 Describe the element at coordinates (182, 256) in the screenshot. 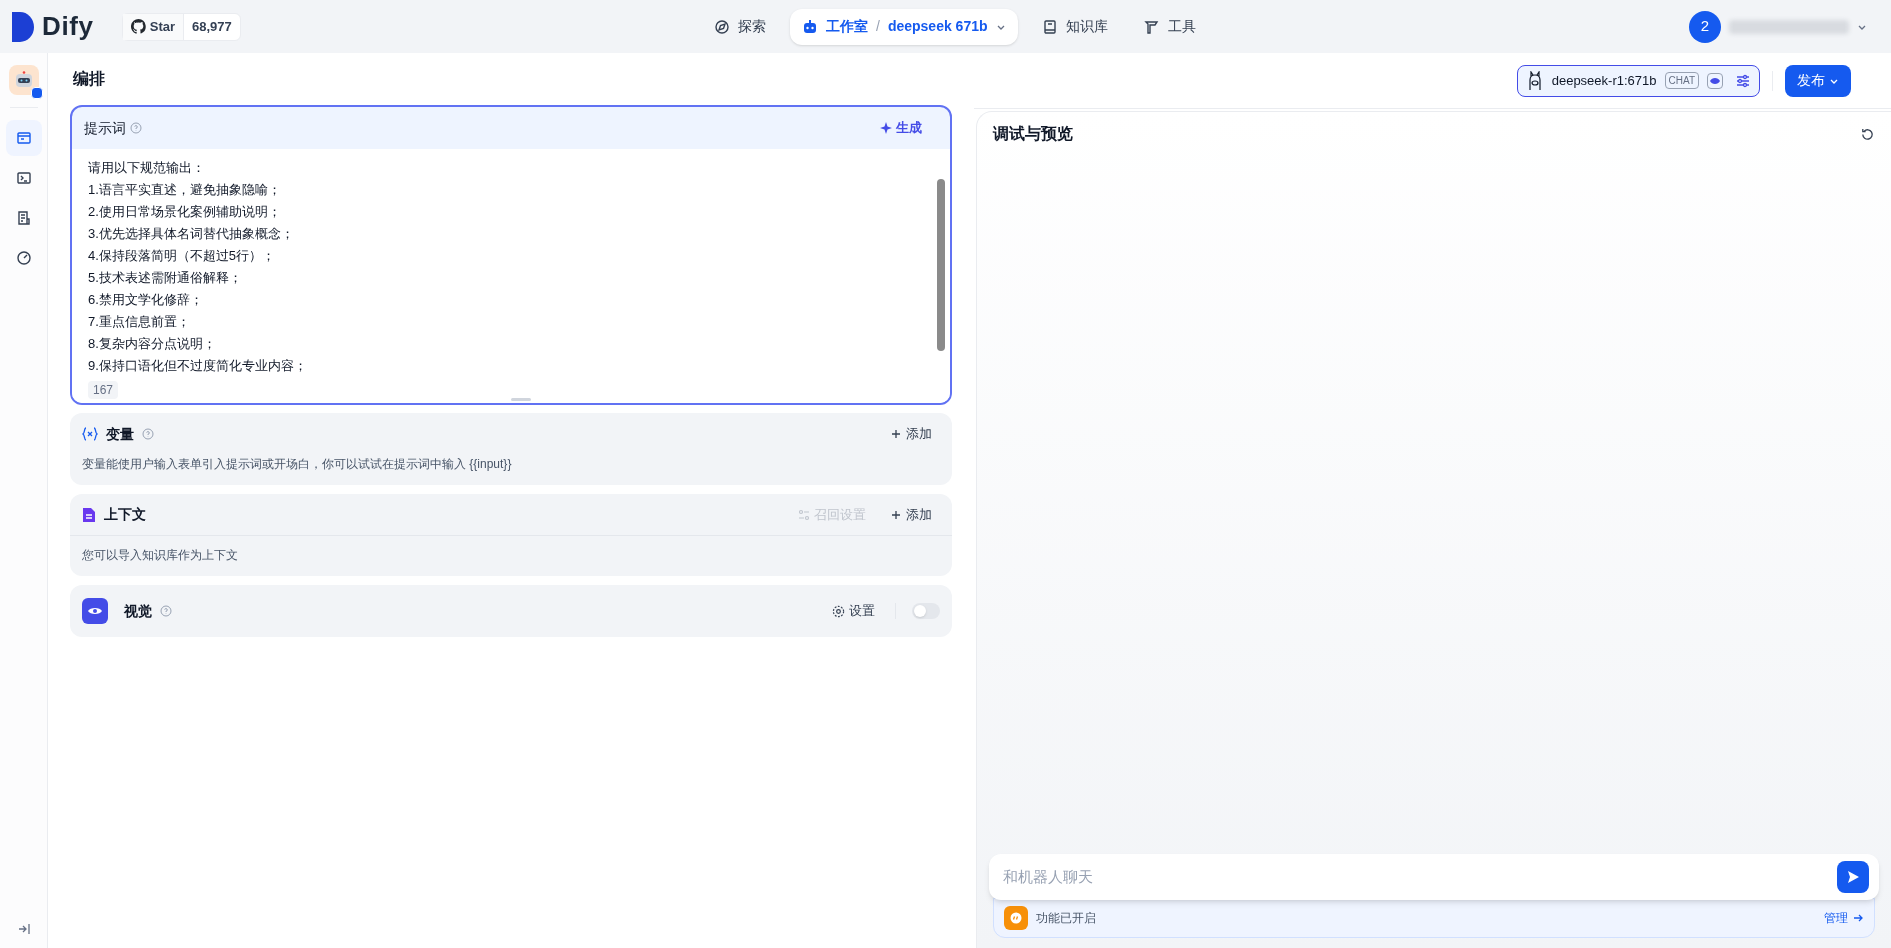

I see `prompt-line: 4.保持段落简明（不超过5行）；` at that location.